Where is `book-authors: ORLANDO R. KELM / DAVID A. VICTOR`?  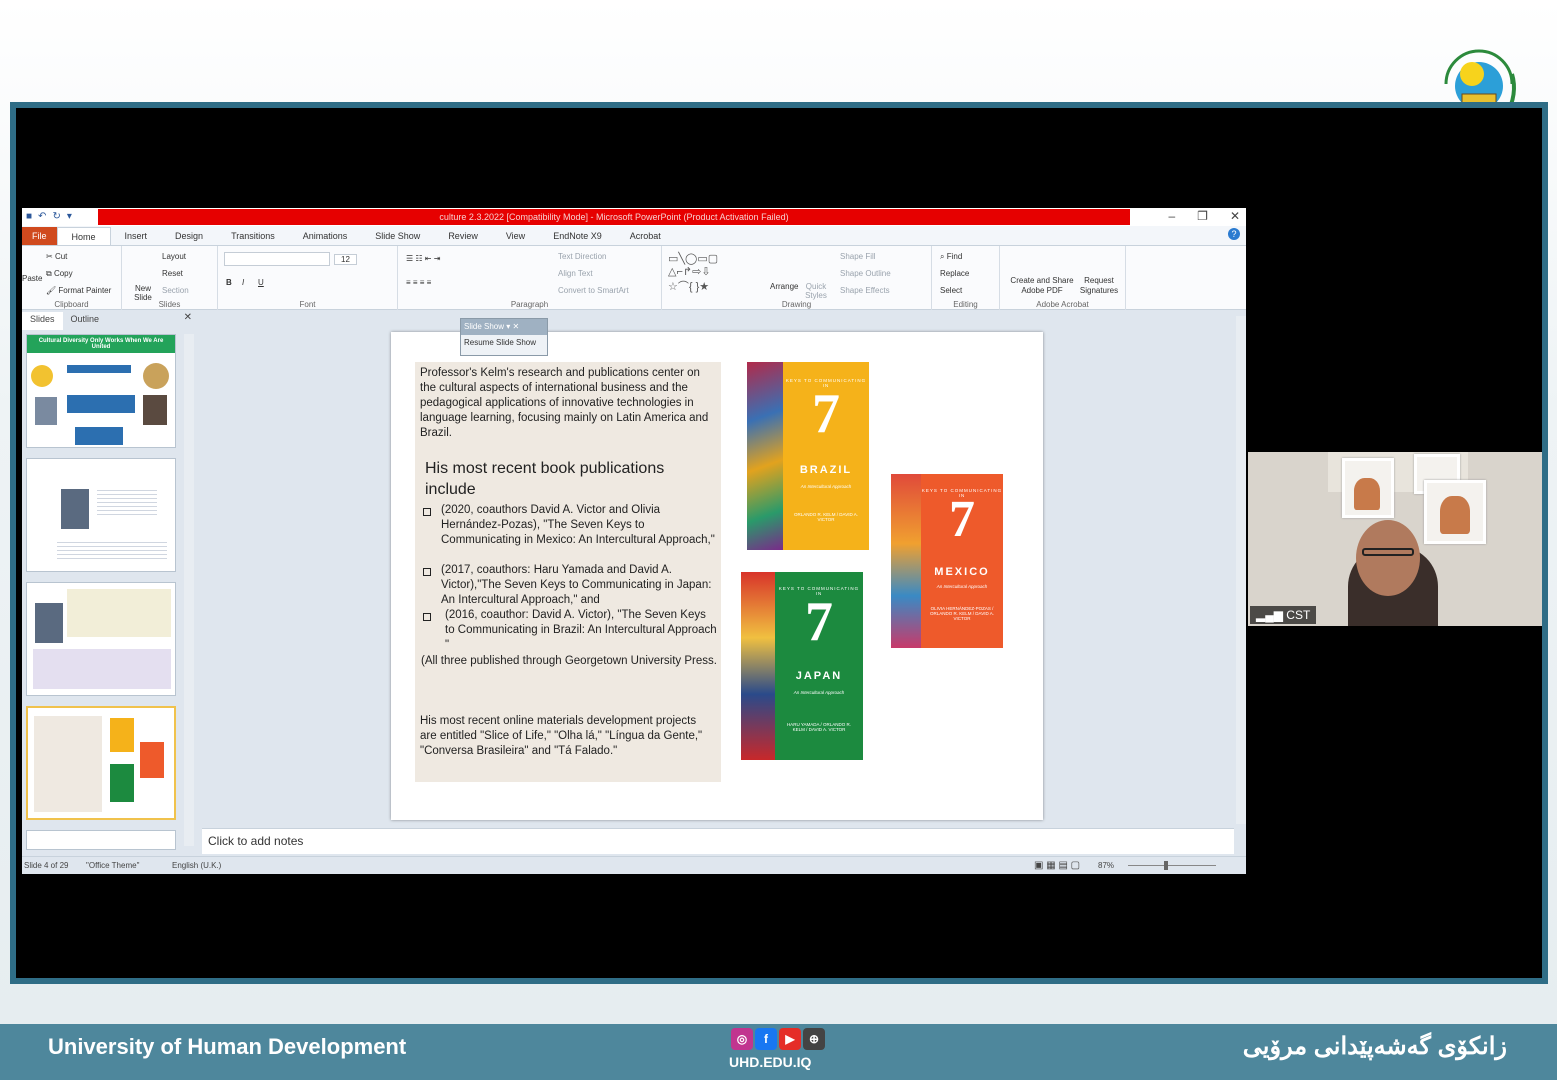 book-authors: ORLANDO R. KELM / DAVID A. VICTOR is located at coordinates (826, 517).